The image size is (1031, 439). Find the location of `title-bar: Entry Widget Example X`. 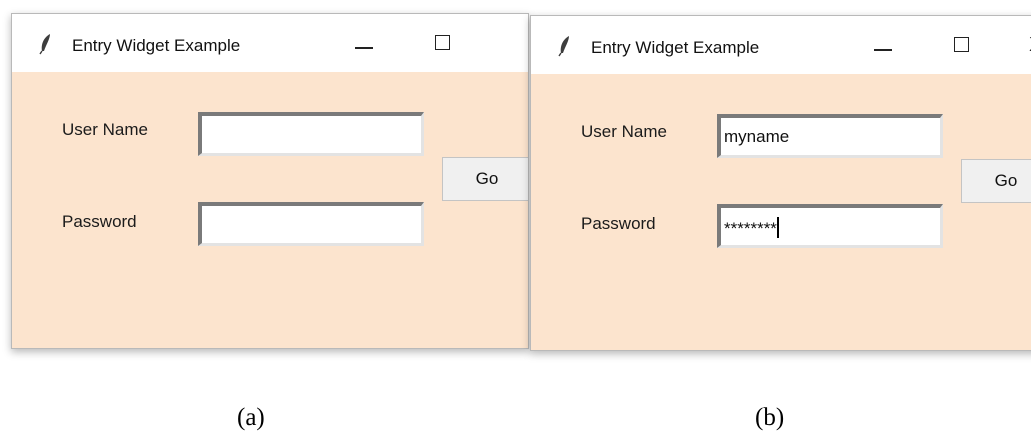

title-bar: Entry Widget Example X is located at coordinates (781, 45).